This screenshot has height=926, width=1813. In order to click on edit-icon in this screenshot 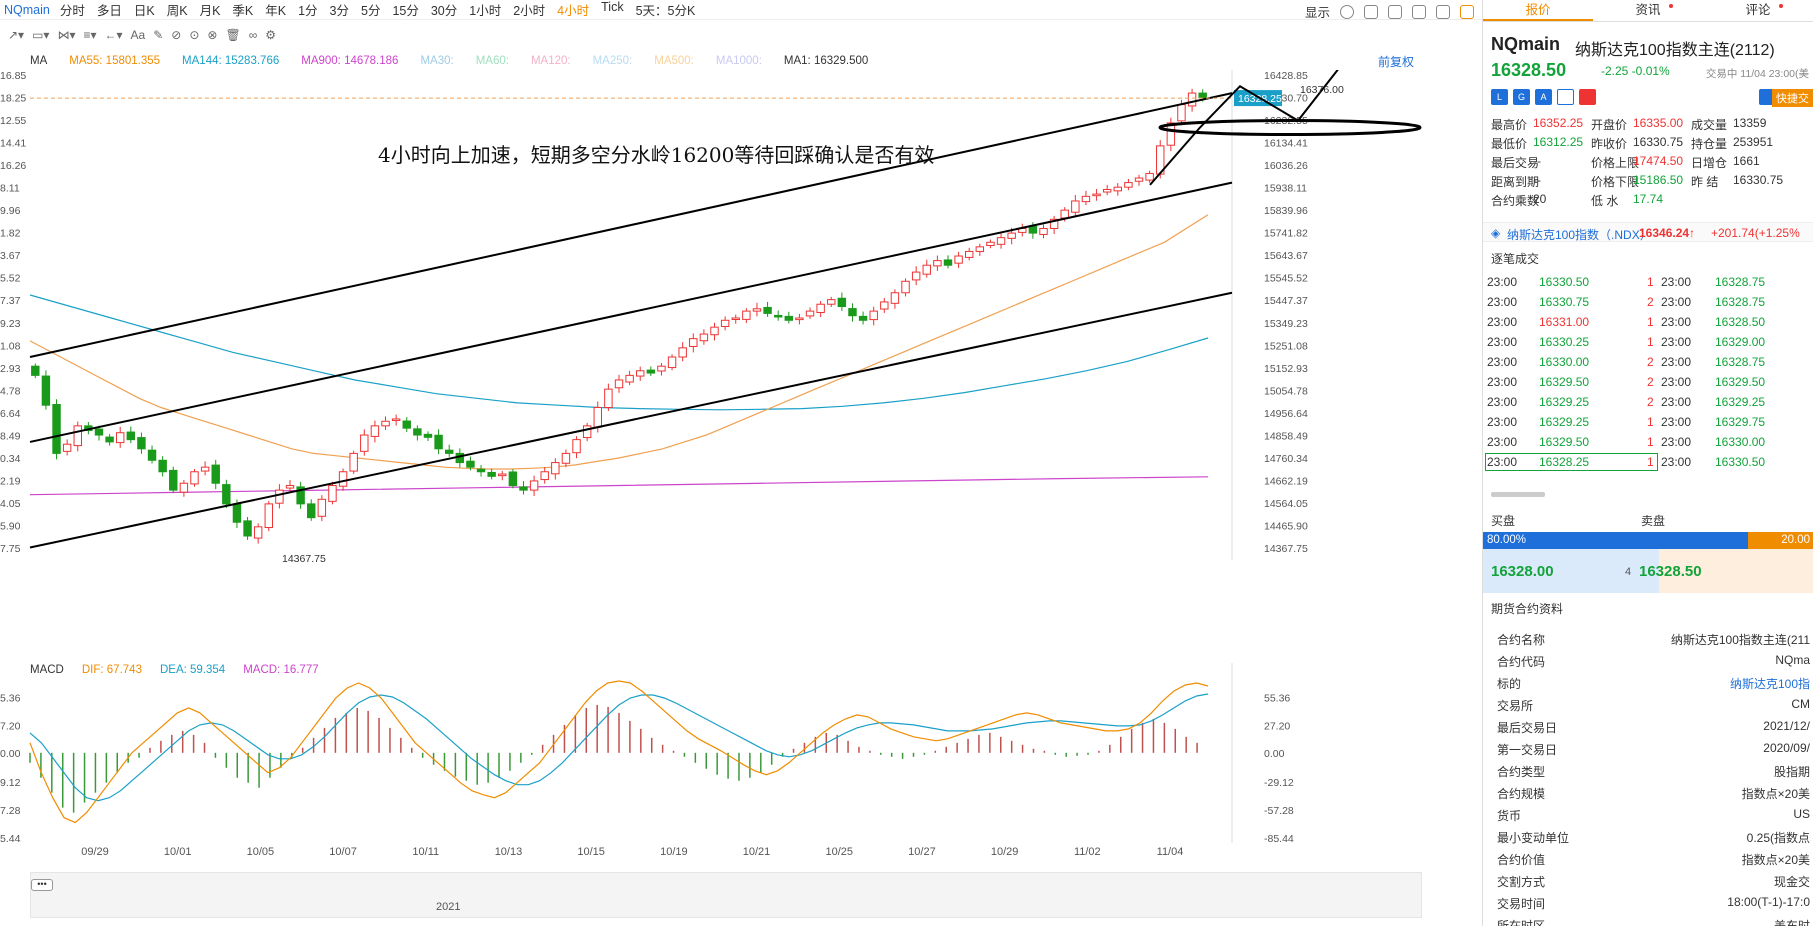, I will do `click(1419, 11)`.